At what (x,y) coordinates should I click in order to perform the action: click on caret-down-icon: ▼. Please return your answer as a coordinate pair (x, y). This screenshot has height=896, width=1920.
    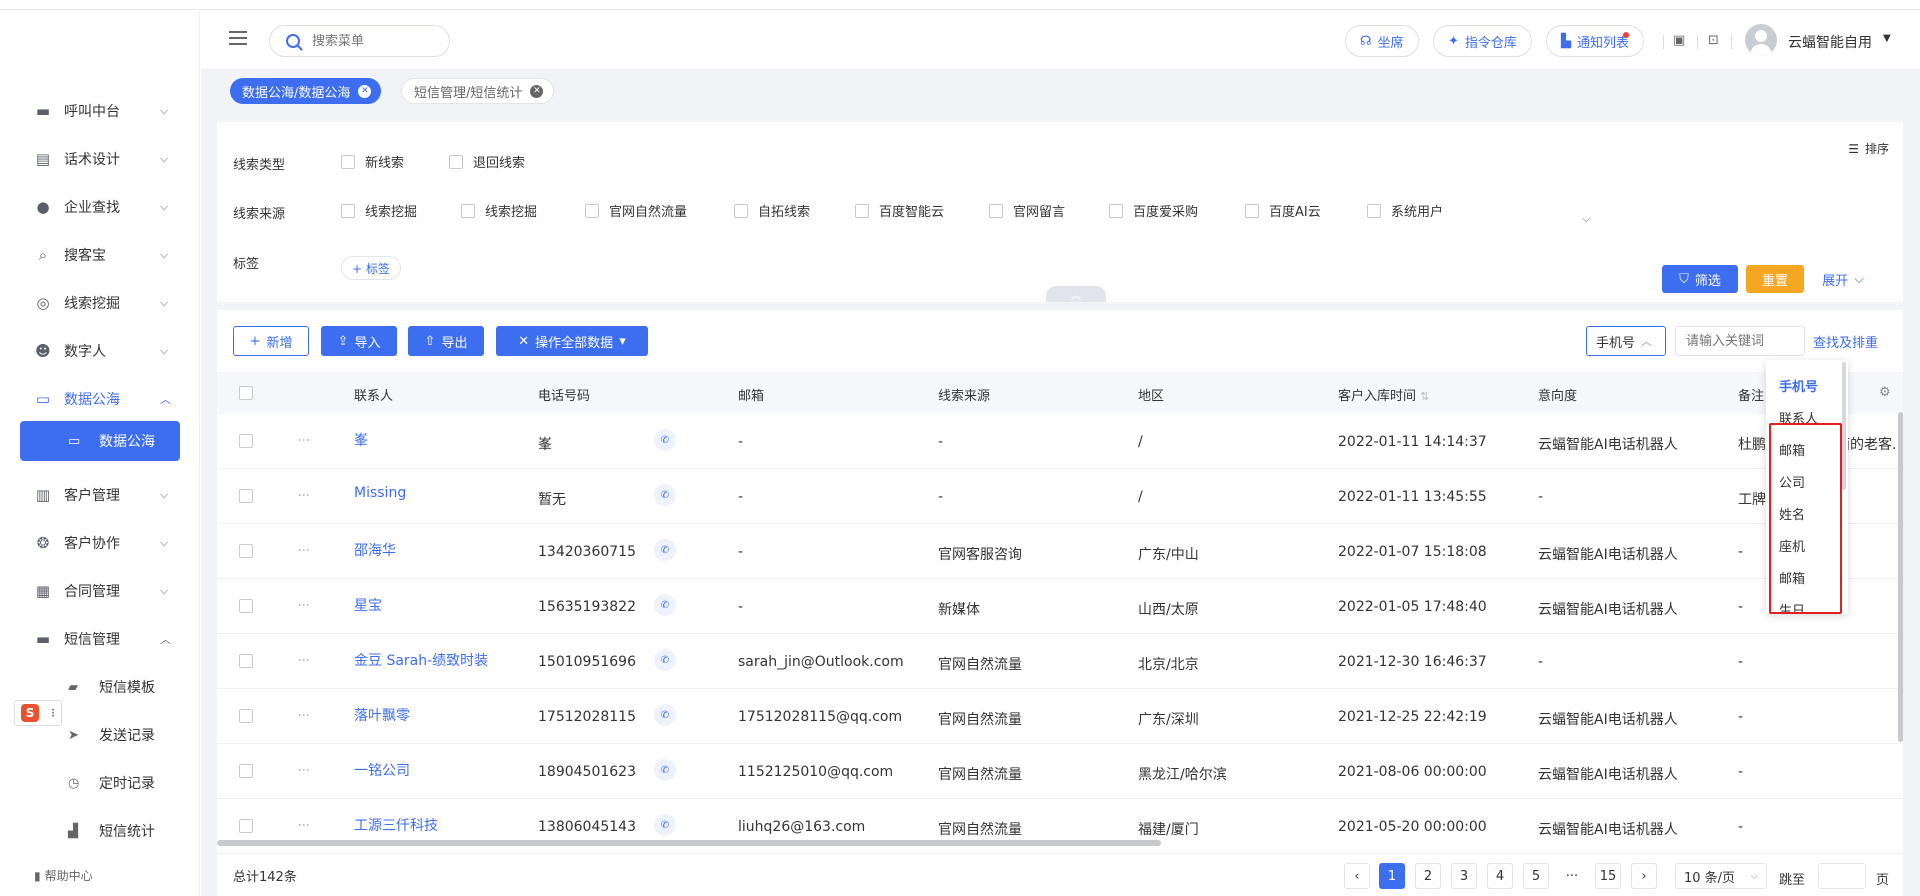
    Looking at the image, I should click on (1887, 38).